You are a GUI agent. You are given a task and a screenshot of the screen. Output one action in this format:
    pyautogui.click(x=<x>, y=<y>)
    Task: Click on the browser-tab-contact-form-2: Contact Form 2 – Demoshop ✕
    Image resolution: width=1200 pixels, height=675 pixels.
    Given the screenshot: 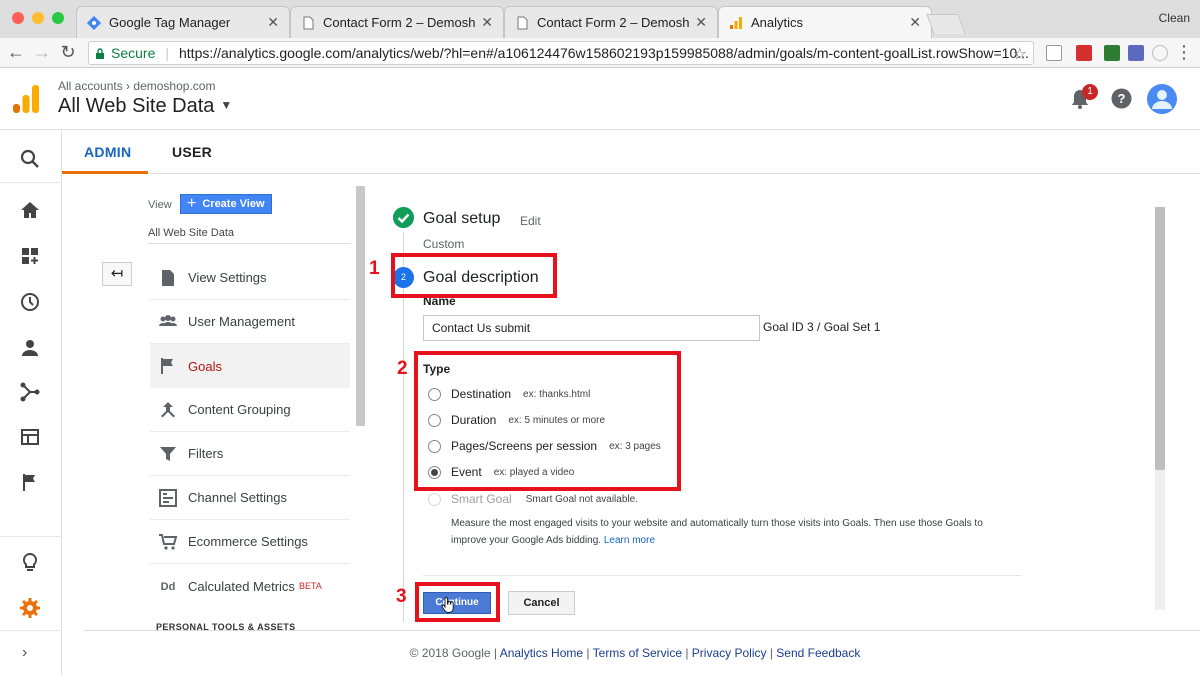 What is the action you would take?
    pyautogui.click(x=611, y=22)
    